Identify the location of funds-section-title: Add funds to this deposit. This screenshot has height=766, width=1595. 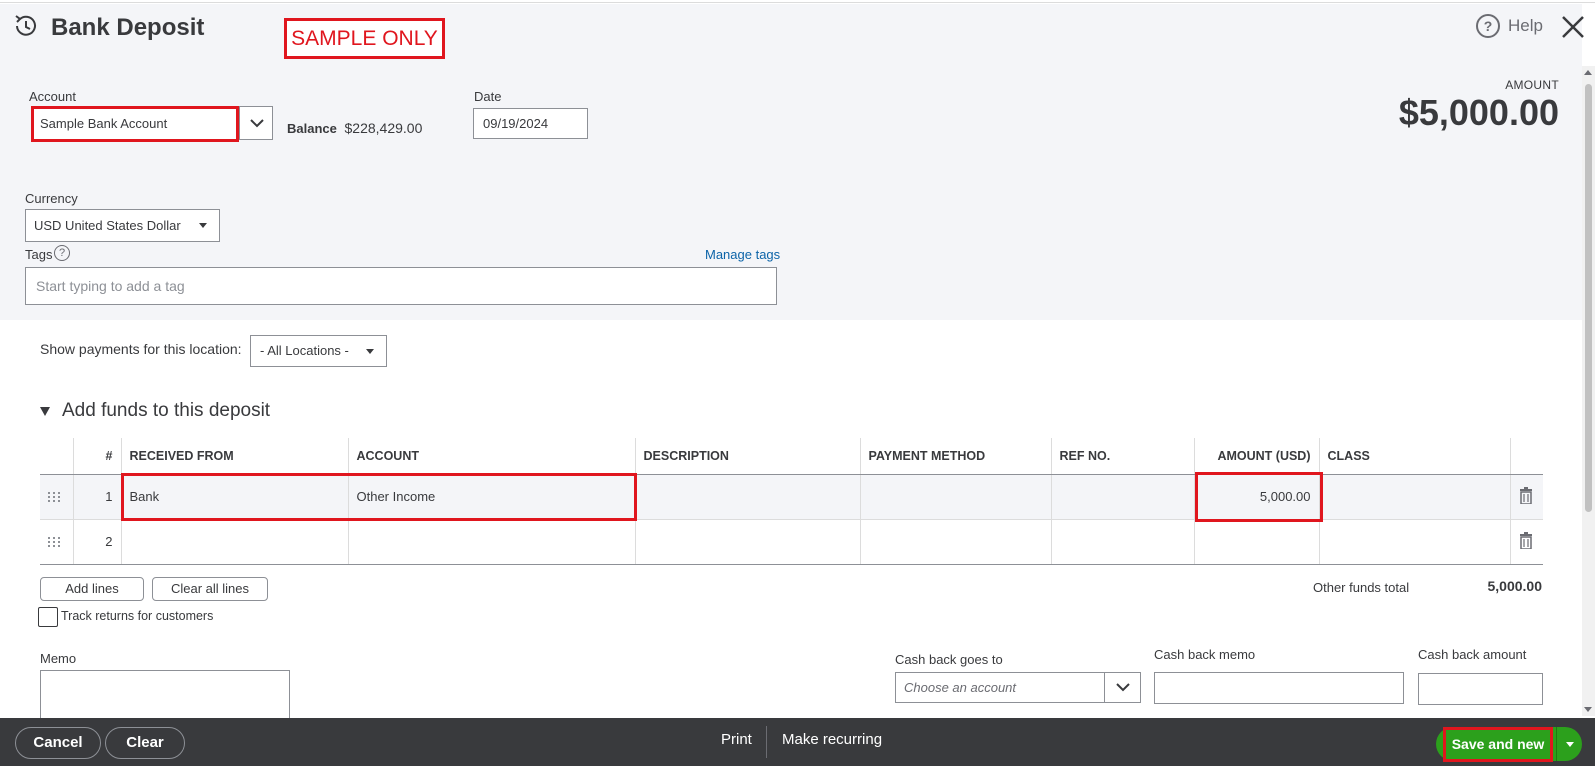
(166, 410).